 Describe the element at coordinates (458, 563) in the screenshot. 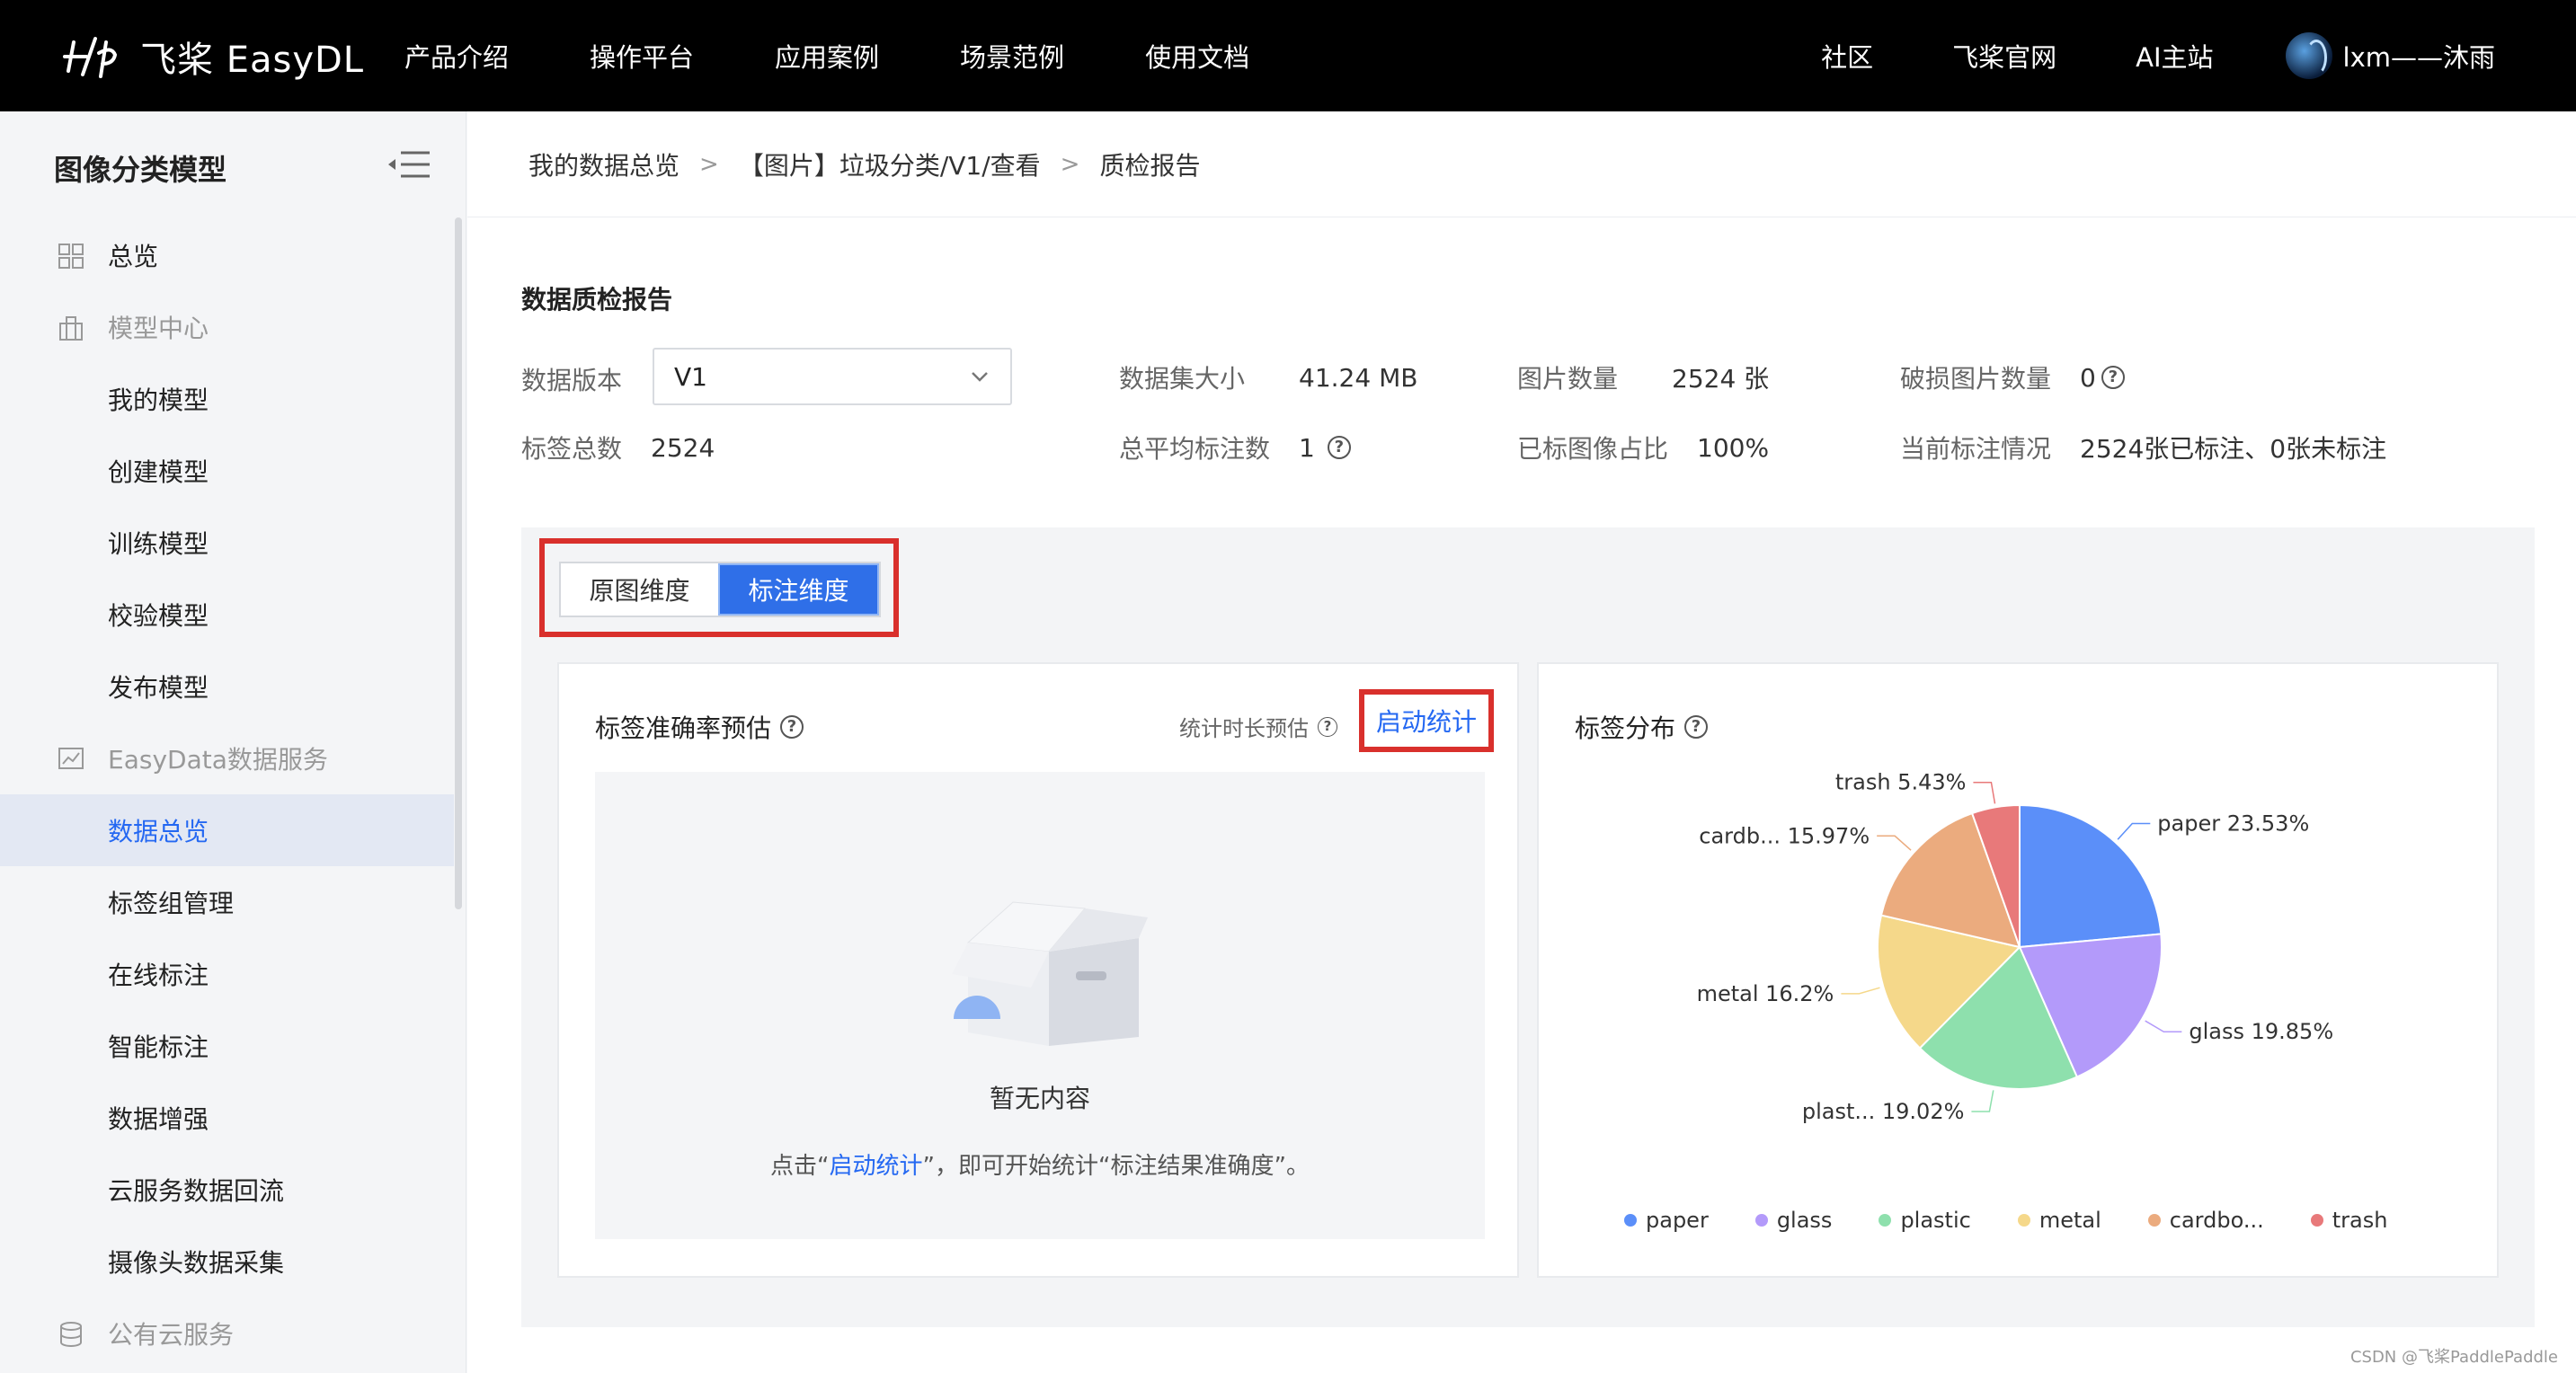

I see `sidebar-scrollbar` at that location.